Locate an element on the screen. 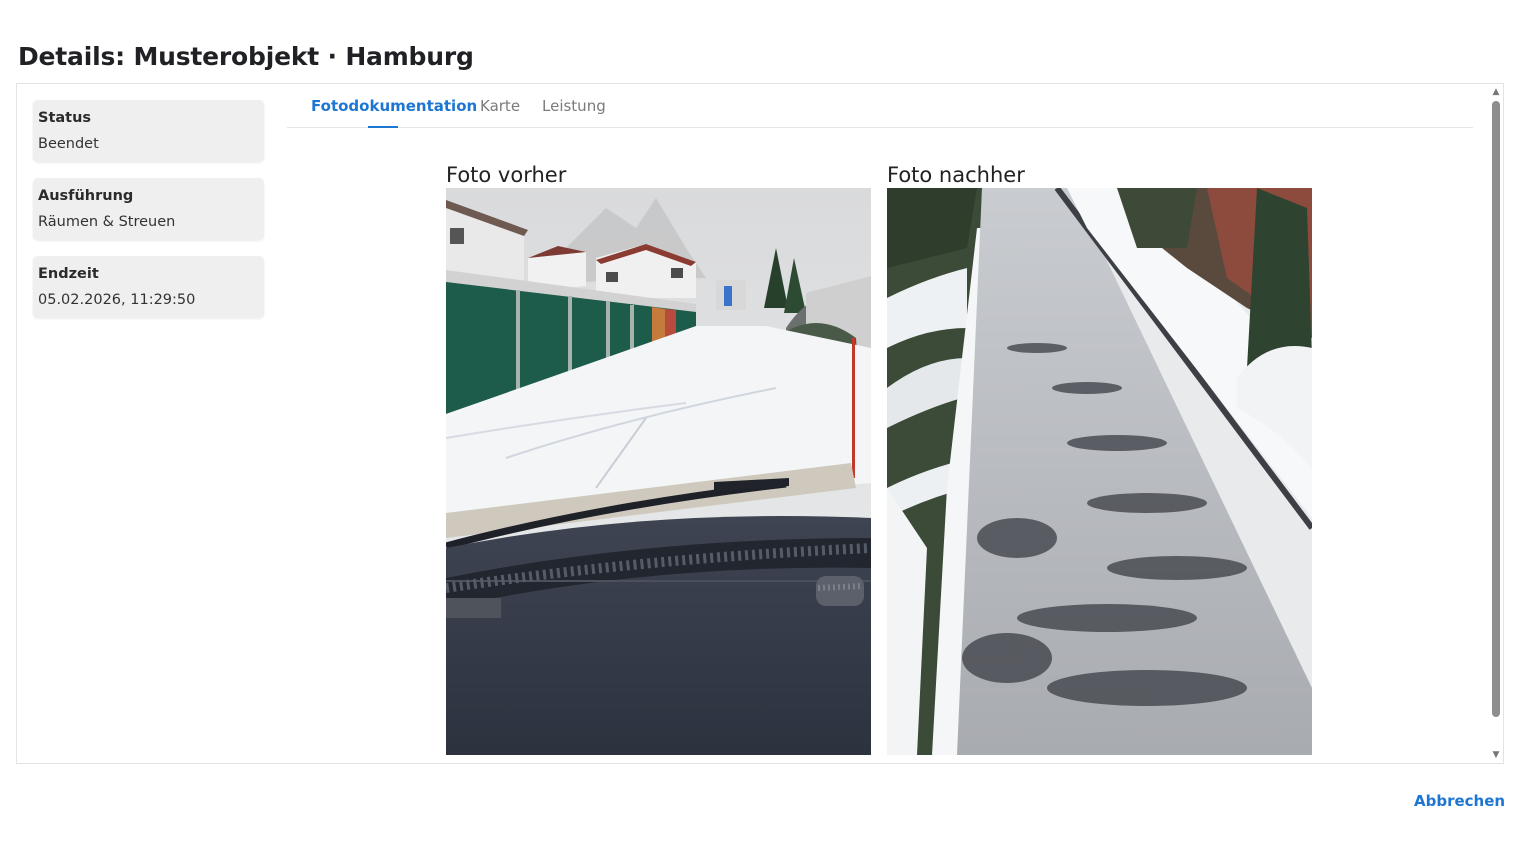 This screenshot has width=1514, height=848. tab-photo-documentation: Fotodokumentation is located at coordinates (394, 106).